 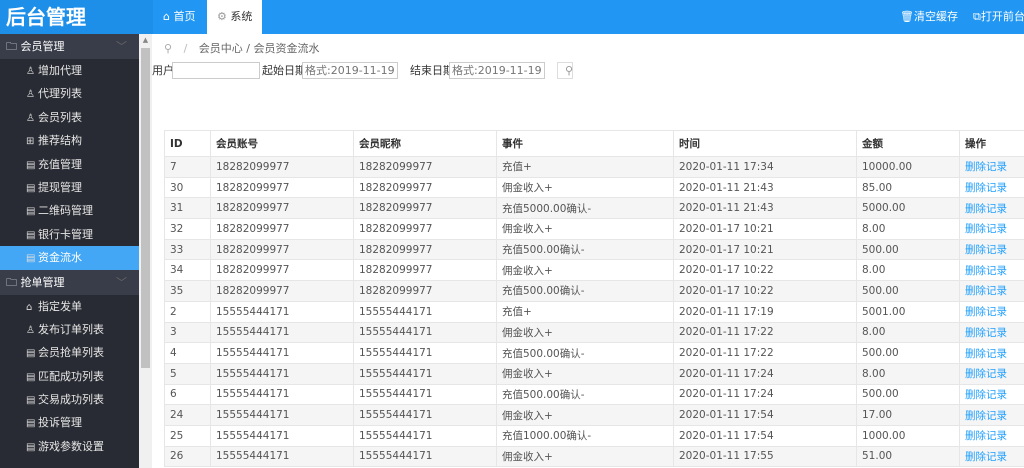 What do you see at coordinates (60, 258) in the screenshot?
I see `sidebar-item-label: 资金流水` at bounding box center [60, 258].